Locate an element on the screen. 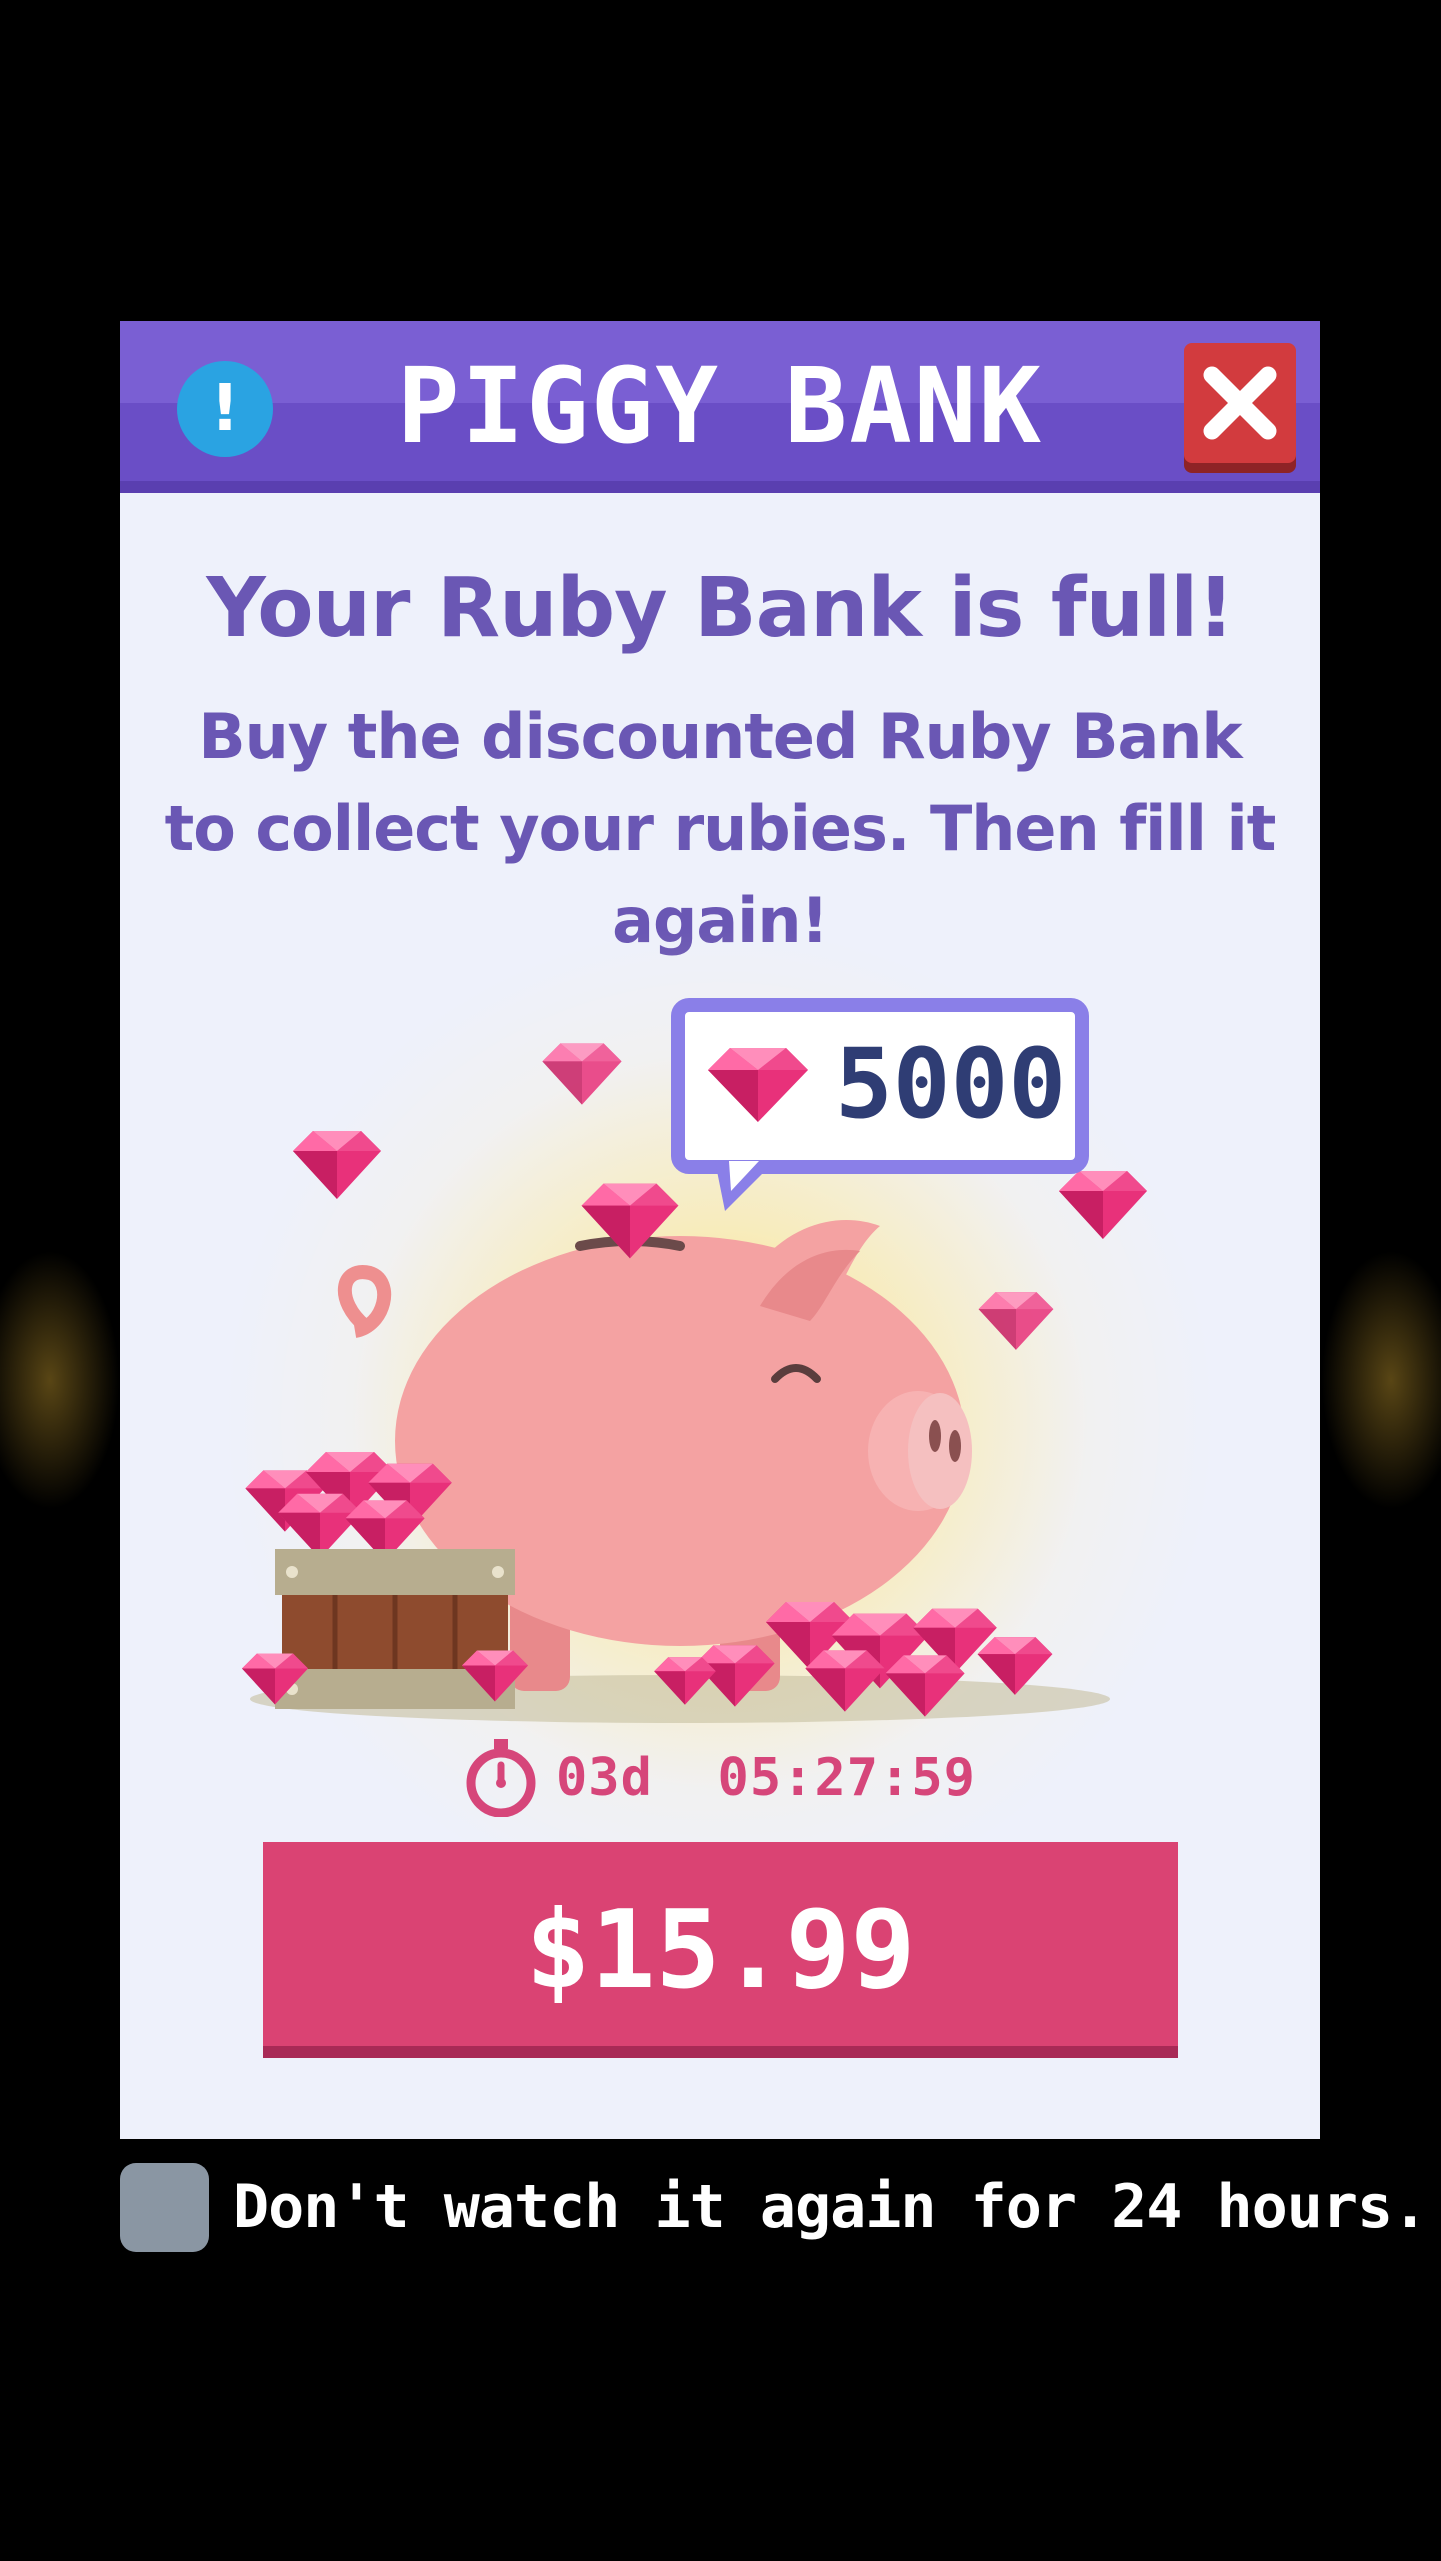  ruby-count-bubble: 5000 is located at coordinates (880, 1086).